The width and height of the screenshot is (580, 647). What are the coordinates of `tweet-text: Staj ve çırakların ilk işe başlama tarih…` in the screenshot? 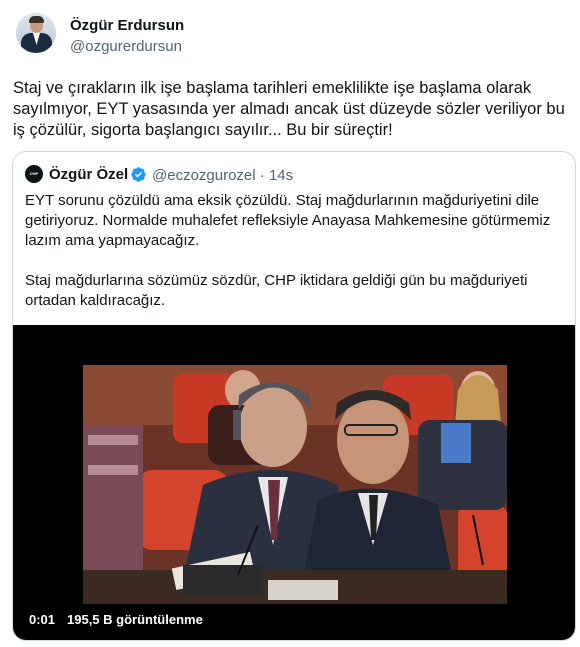 It's located at (289, 109).